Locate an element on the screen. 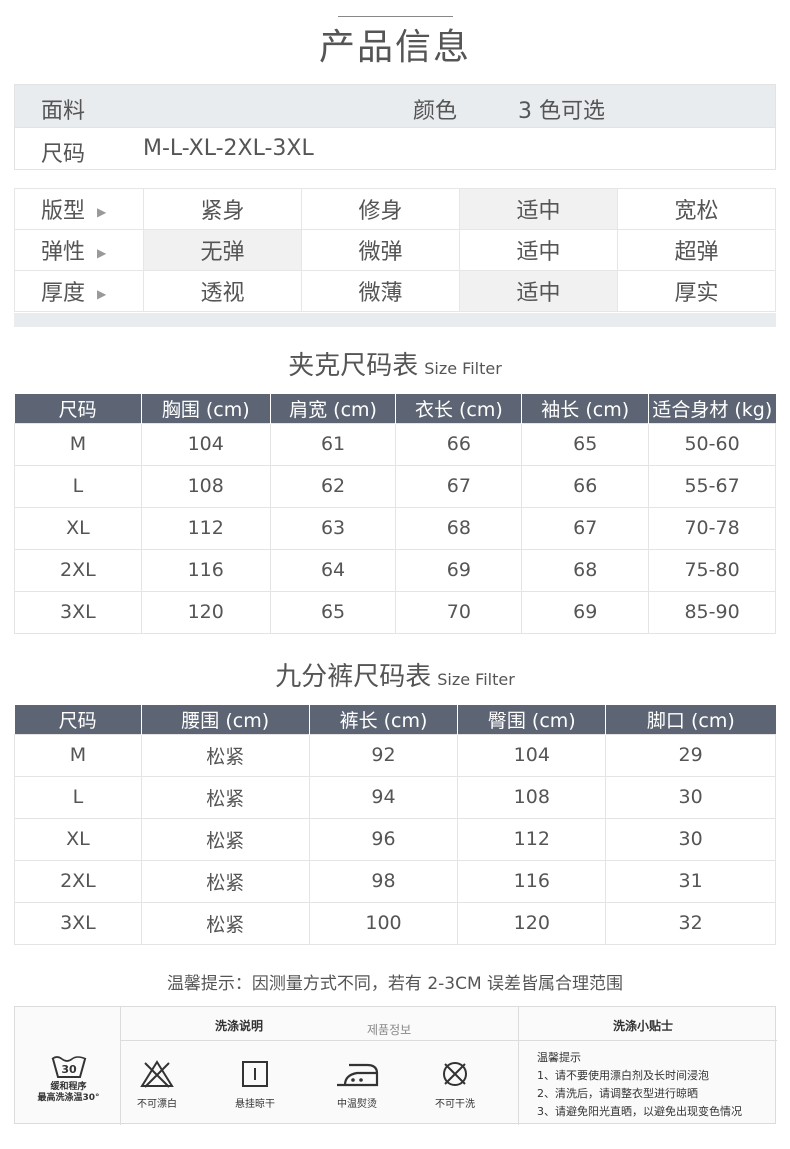 This screenshot has width=790, height=1149. attribute-label: 弹性 ▶ is located at coordinates (79, 250).